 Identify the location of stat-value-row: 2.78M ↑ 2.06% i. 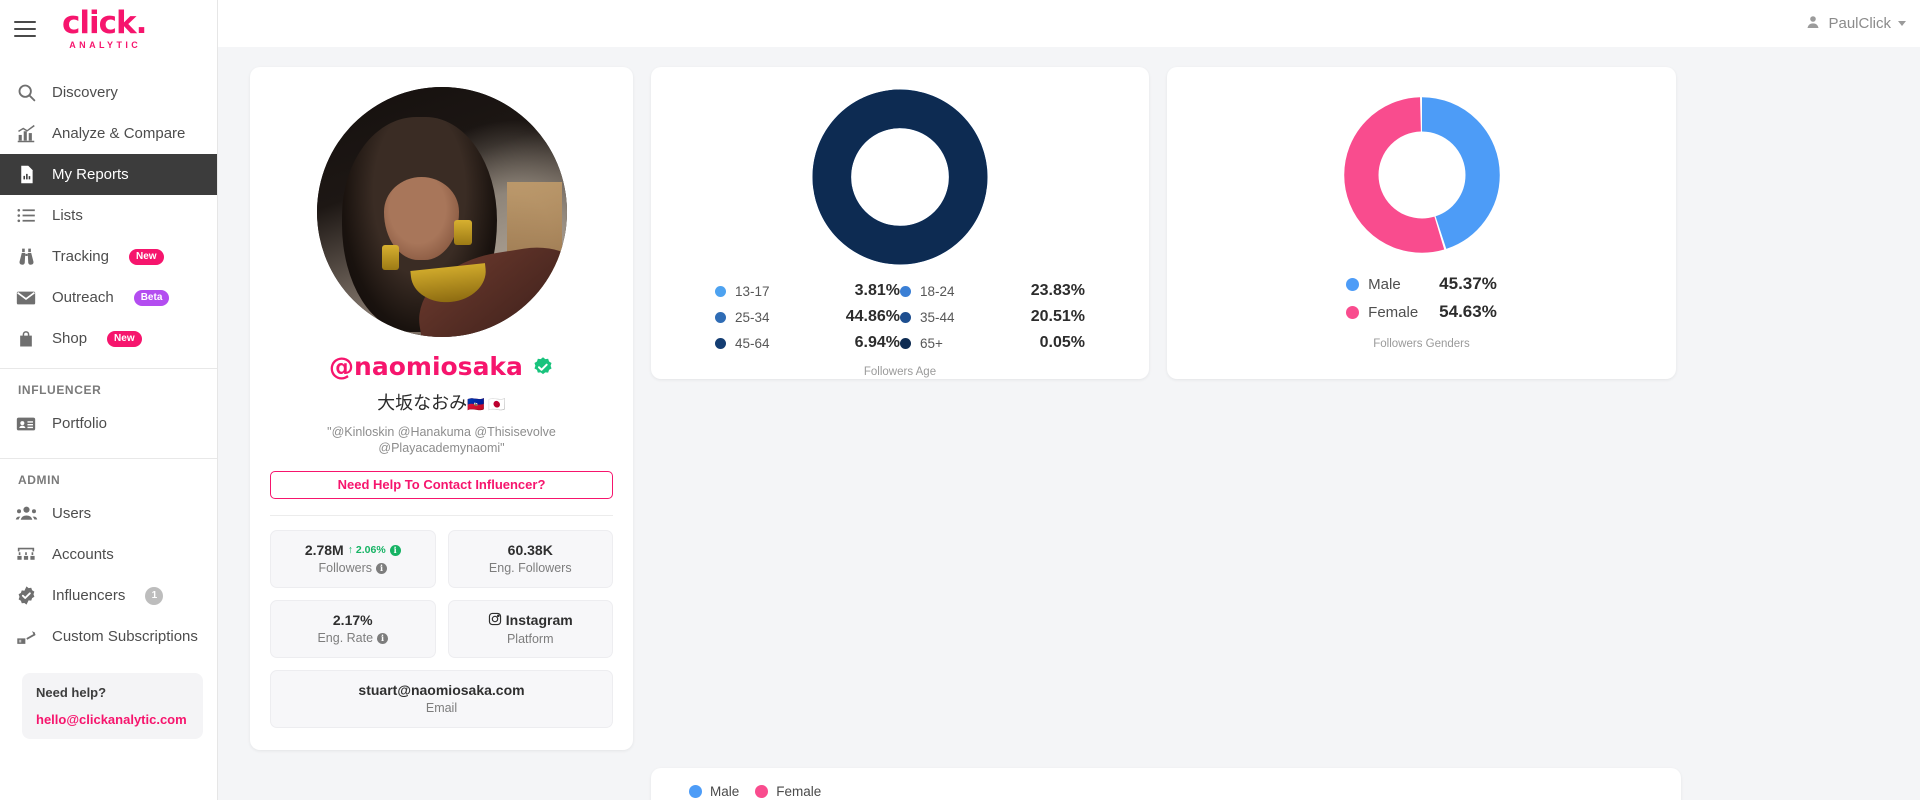
(353, 550).